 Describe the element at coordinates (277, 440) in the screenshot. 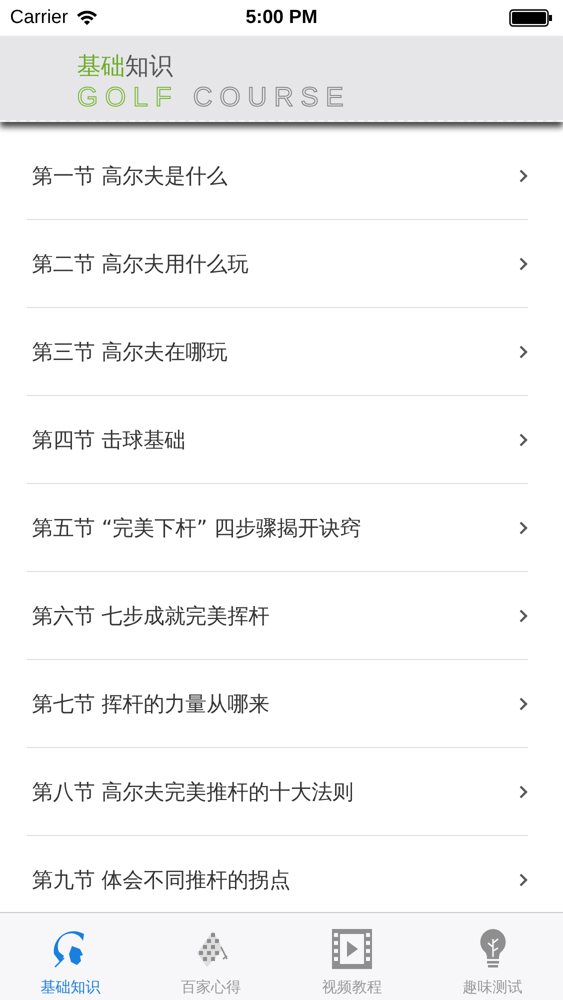

I see `lesson-row: 第四节 击球基础` at that location.